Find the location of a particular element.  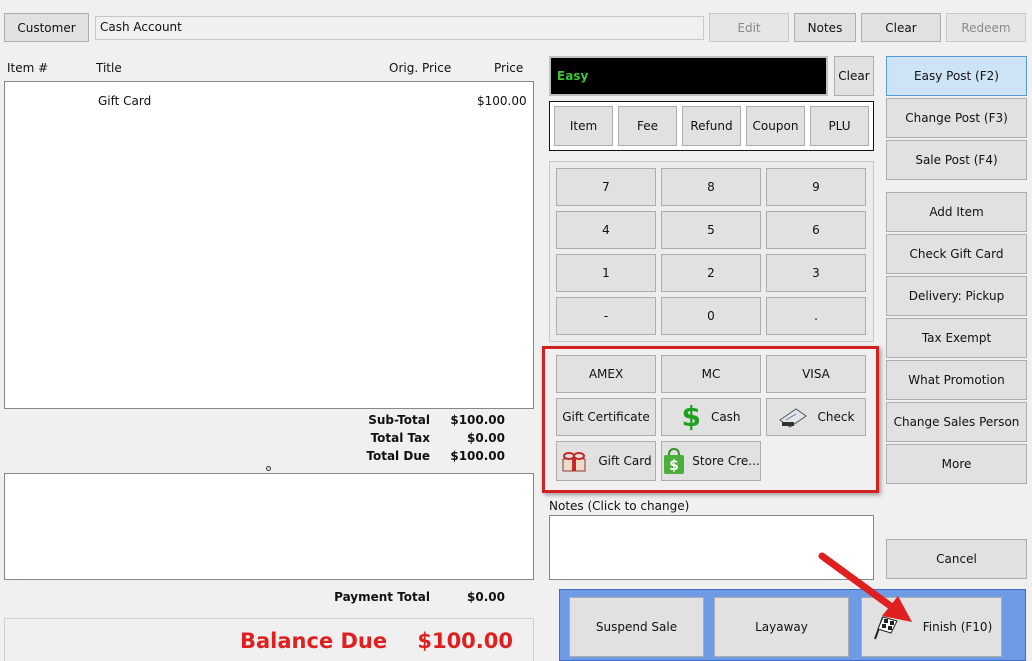

column-header-orig-price: Orig. Price is located at coordinates (420, 68).